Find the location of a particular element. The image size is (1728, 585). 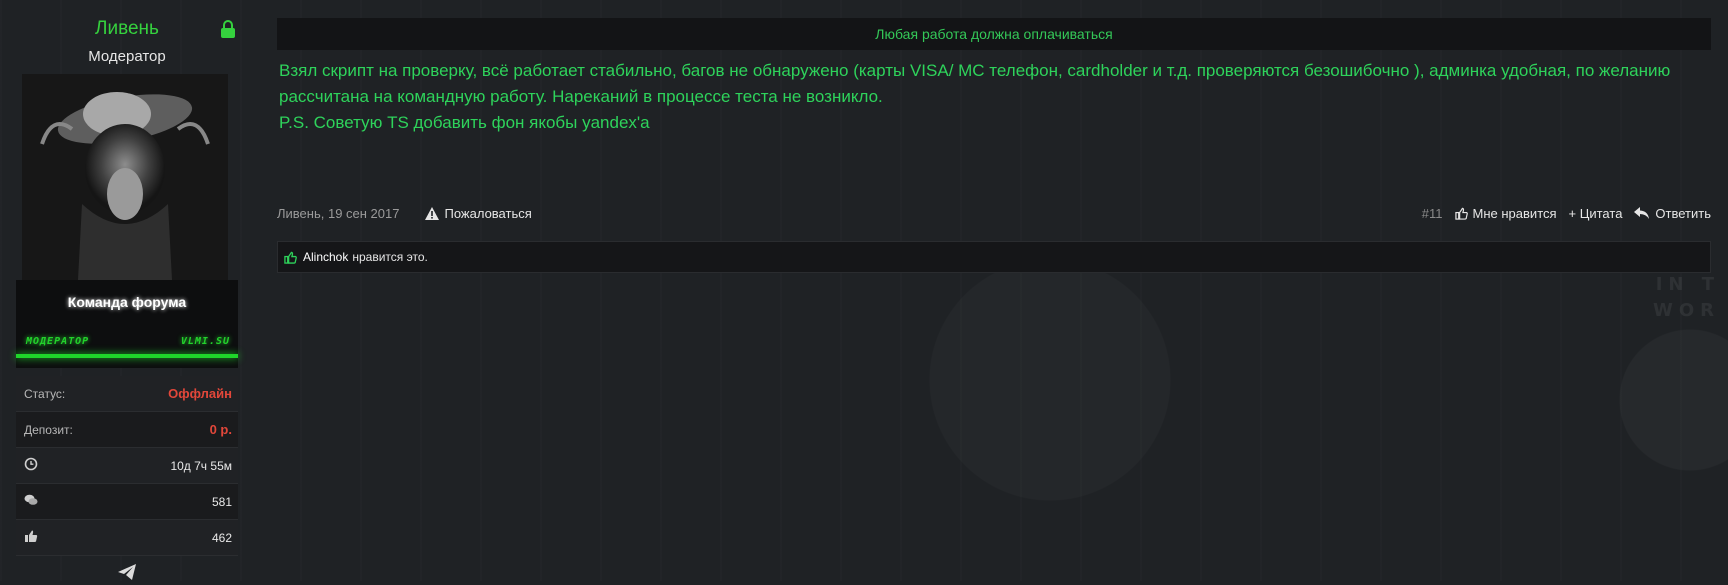

send-message-icon is located at coordinates (127, 574).